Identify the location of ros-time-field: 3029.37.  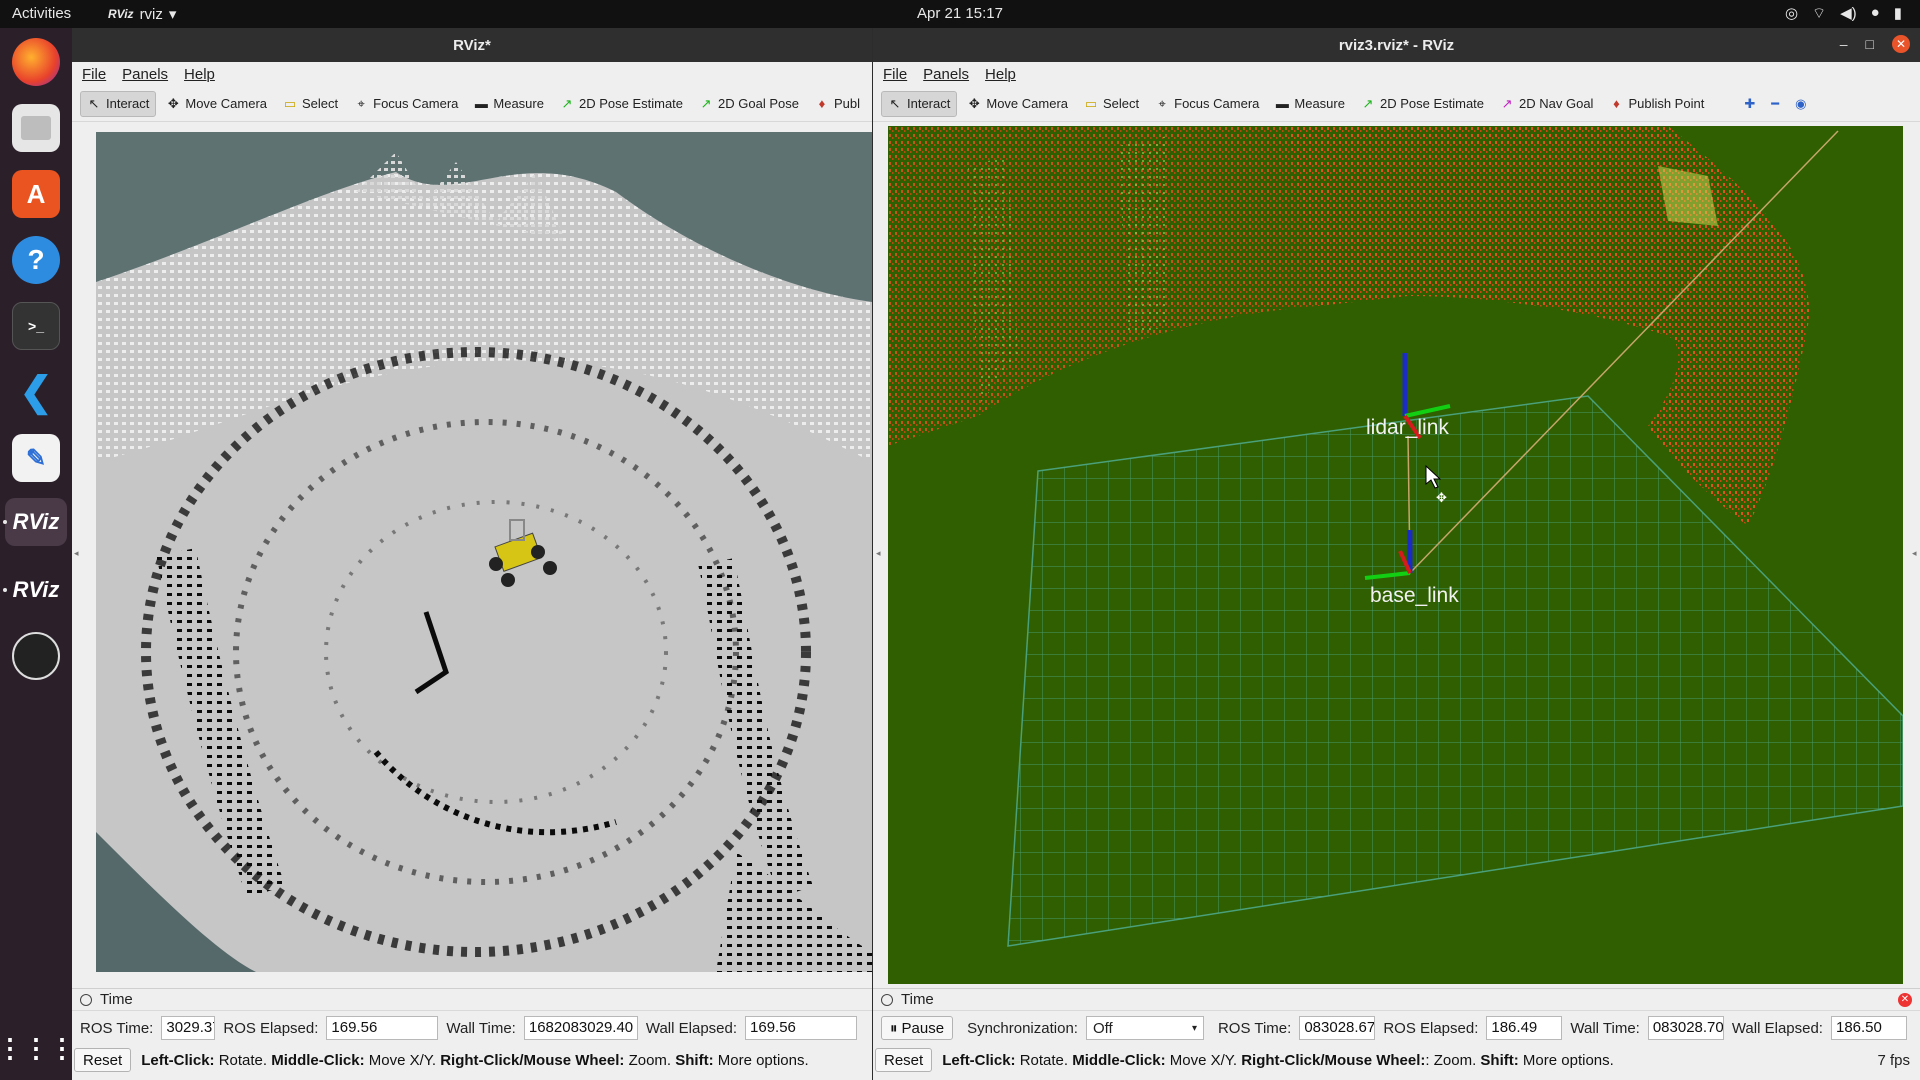
(188, 1028).